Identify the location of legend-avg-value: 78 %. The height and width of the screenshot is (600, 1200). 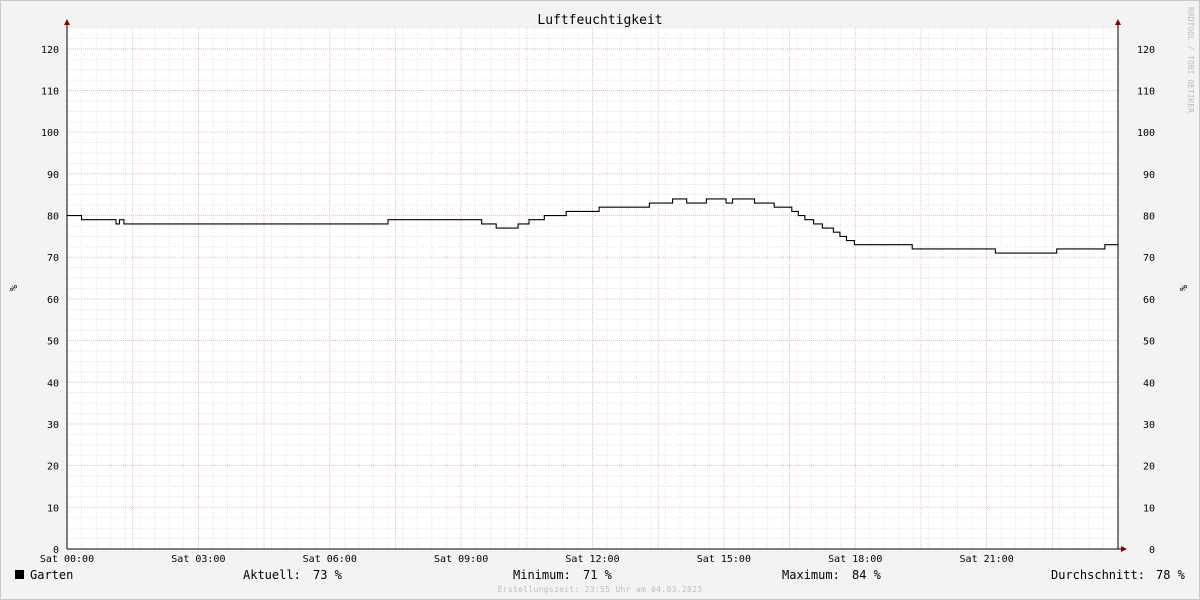
(1170, 575).